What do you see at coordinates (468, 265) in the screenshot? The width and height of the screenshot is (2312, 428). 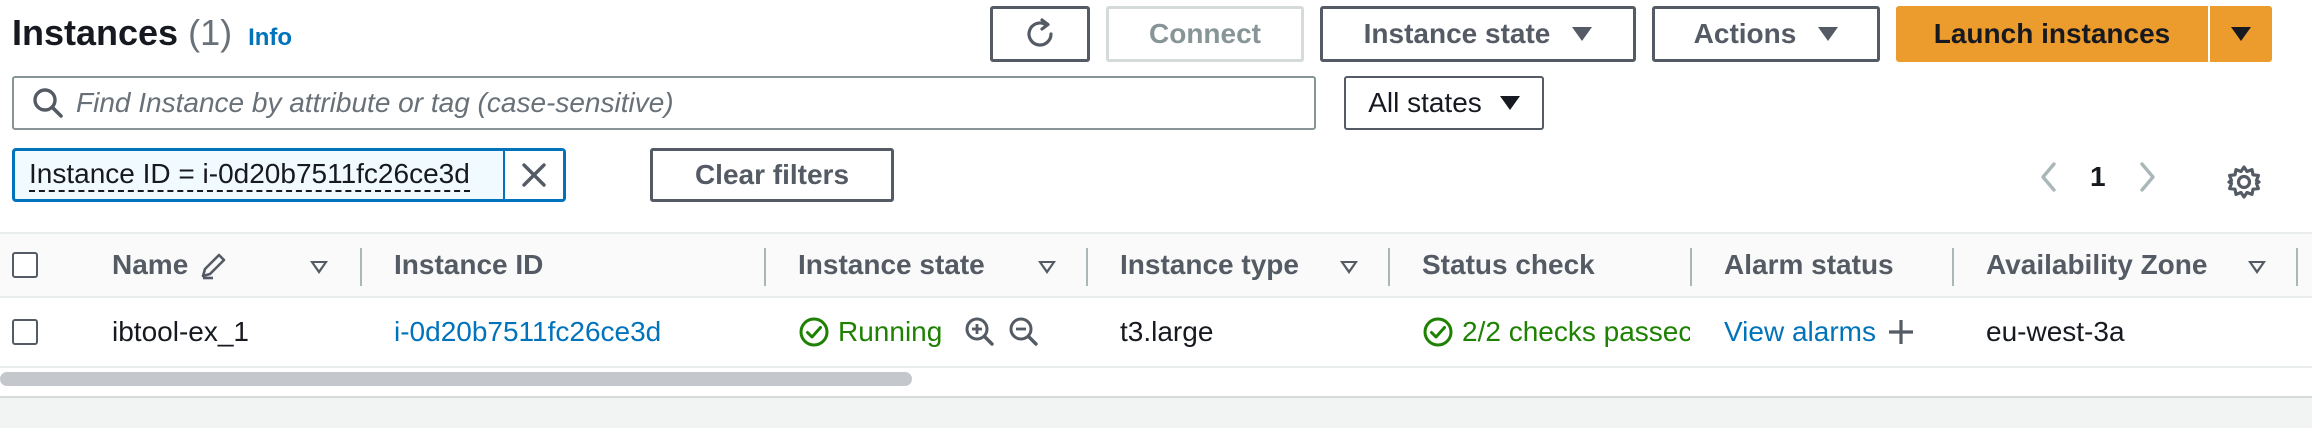 I see `column-header-instance-id: Instance ID` at bounding box center [468, 265].